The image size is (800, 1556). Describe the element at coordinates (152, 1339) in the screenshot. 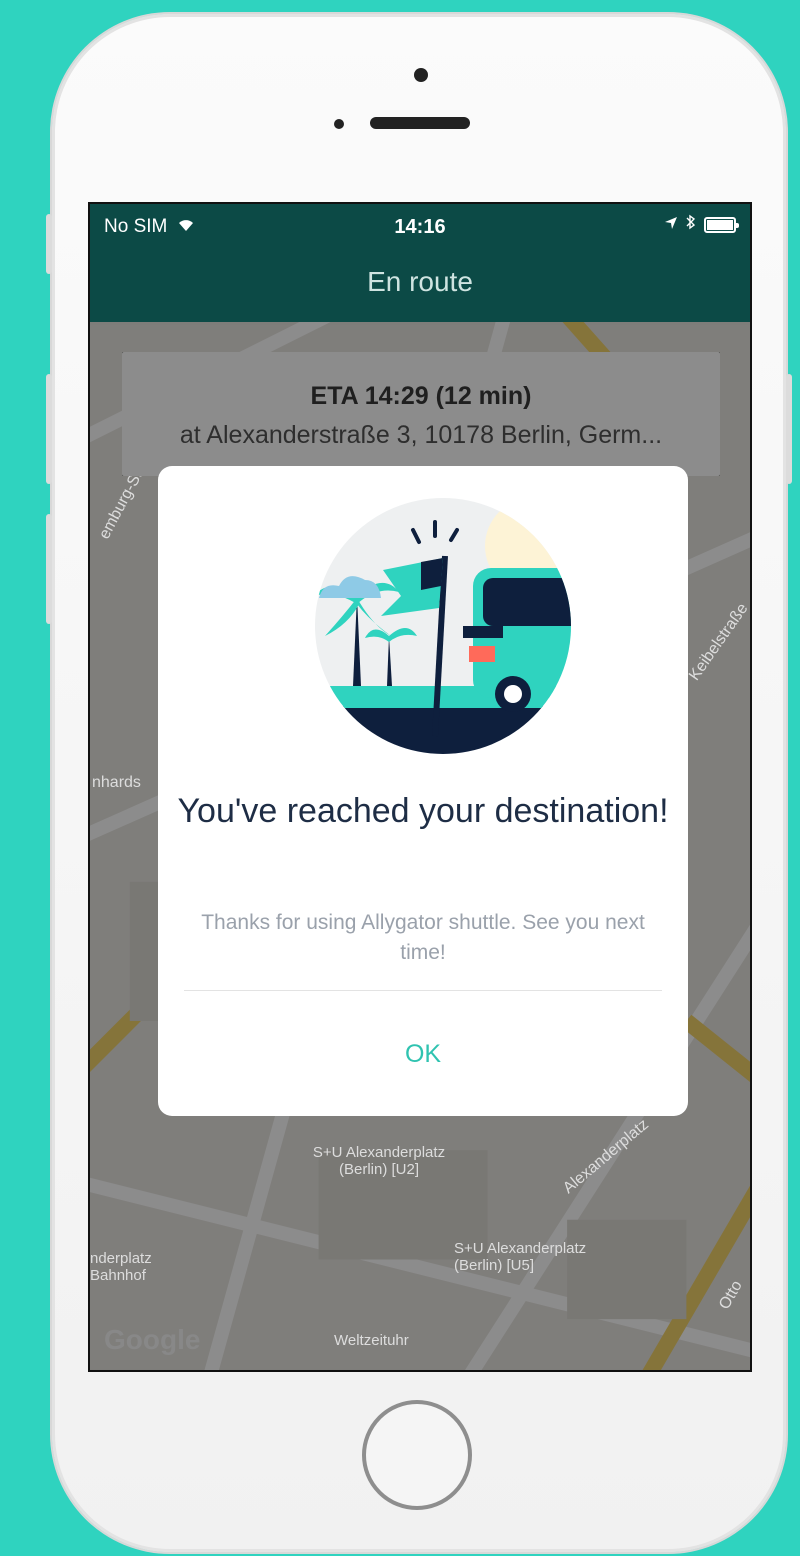

I see `google-logo: Google` at that location.